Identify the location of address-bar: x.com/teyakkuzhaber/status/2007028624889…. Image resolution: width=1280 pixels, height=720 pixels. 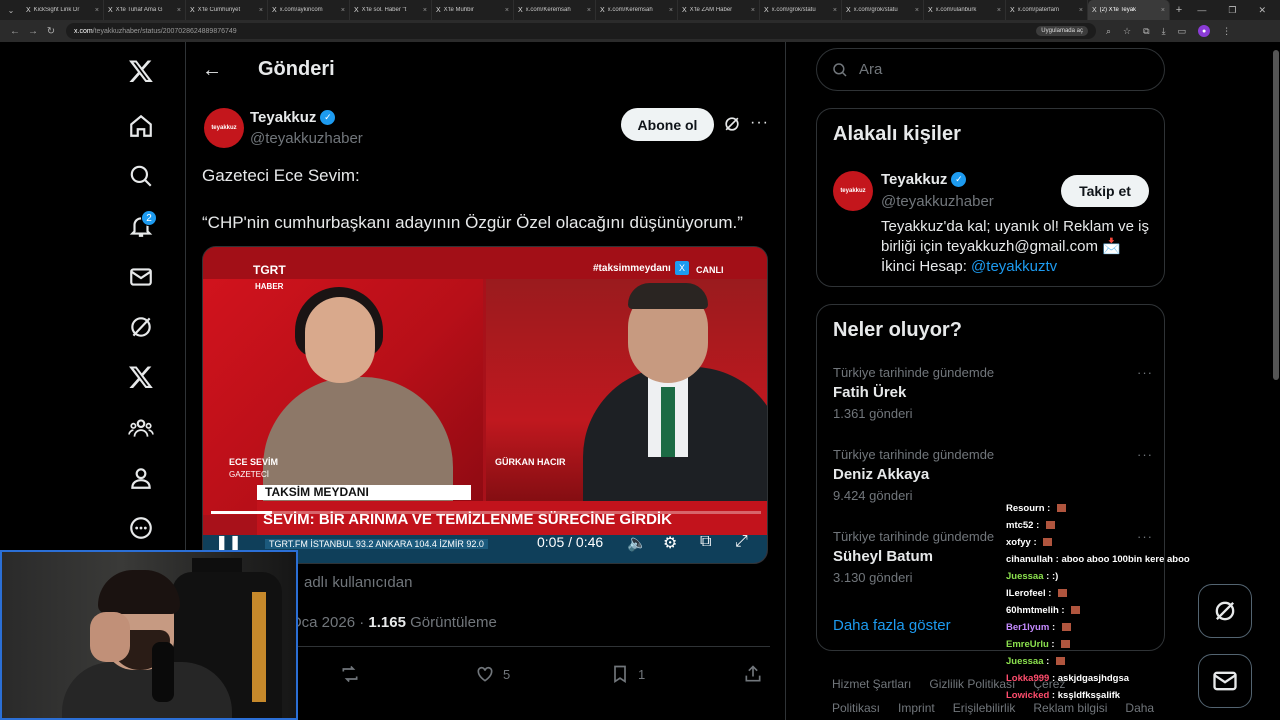
(581, 31).